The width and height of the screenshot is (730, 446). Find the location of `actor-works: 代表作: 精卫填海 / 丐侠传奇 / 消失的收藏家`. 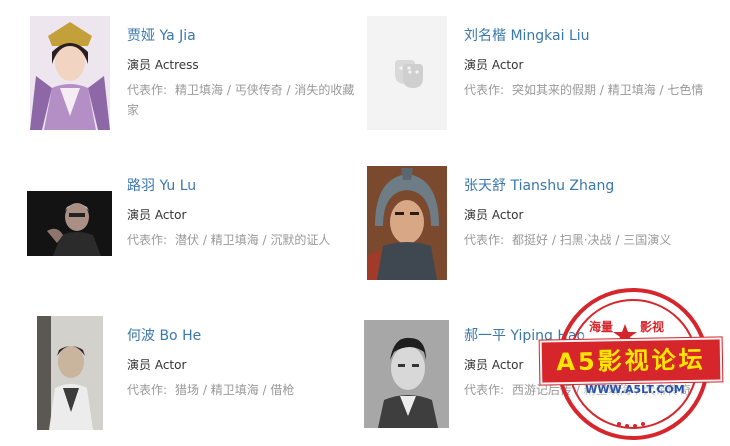

actor-works: 代表作: 精卫填海 / 丐侠传奇 / 消失的收藏家 is located at coordinates (244, 100).